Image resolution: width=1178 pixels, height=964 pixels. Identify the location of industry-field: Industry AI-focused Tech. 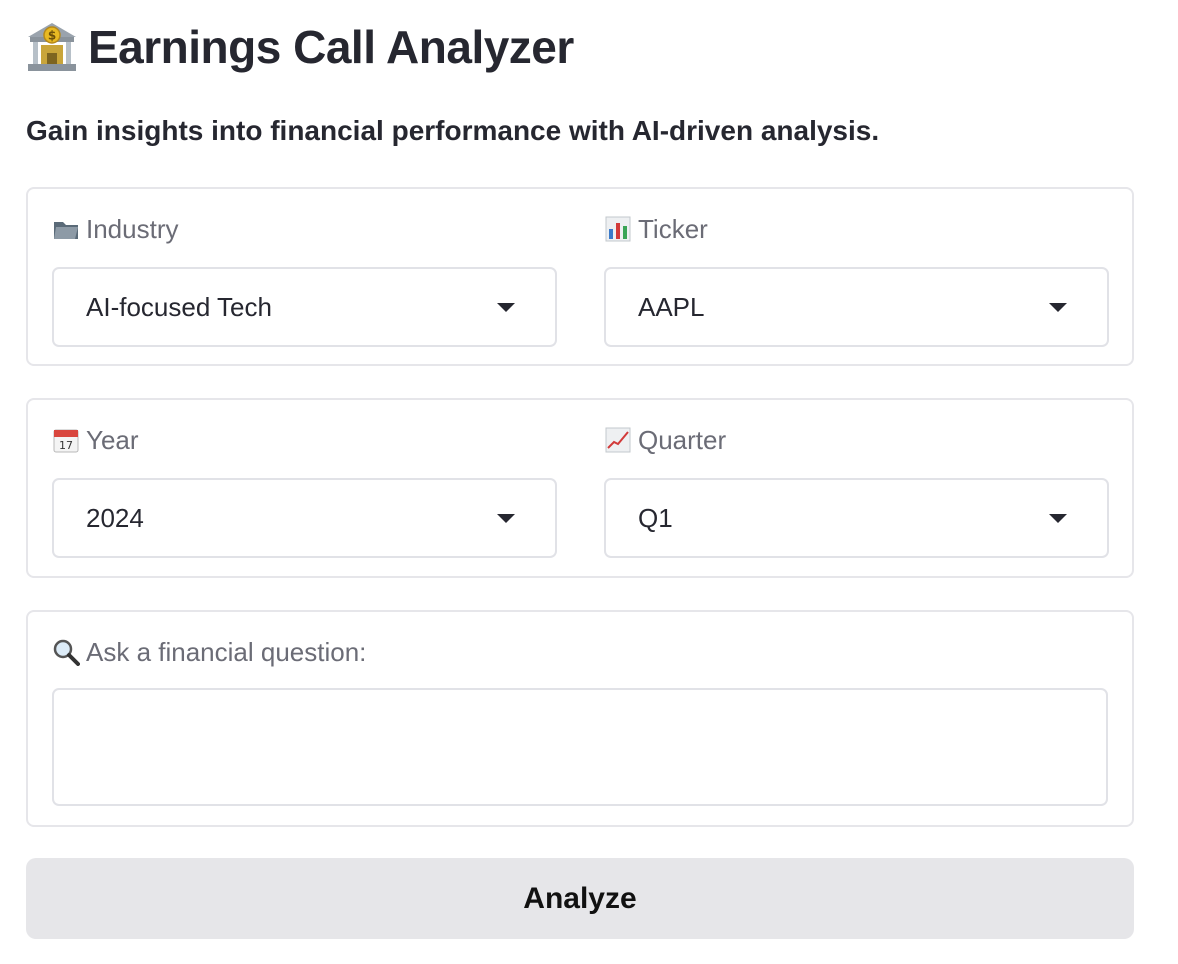
(304, 279).